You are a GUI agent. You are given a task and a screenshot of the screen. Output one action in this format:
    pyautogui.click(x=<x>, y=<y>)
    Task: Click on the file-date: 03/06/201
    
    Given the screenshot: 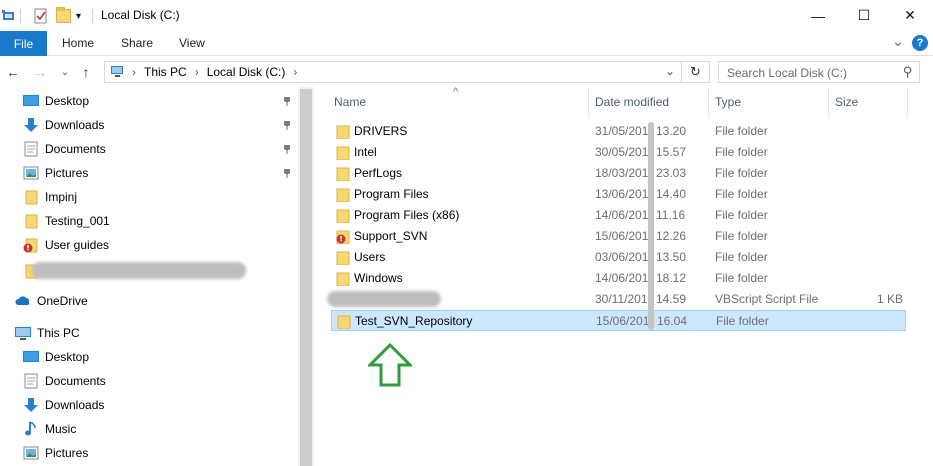 What is the action you would take?
    pyautogui.click(x=622, y=257)
    